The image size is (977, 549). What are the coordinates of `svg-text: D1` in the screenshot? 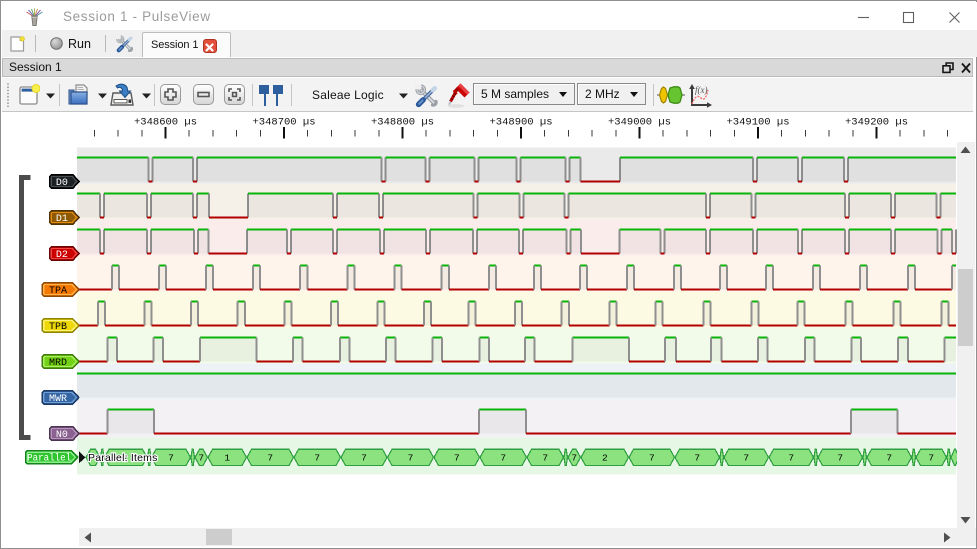 It's located at (62, 219).